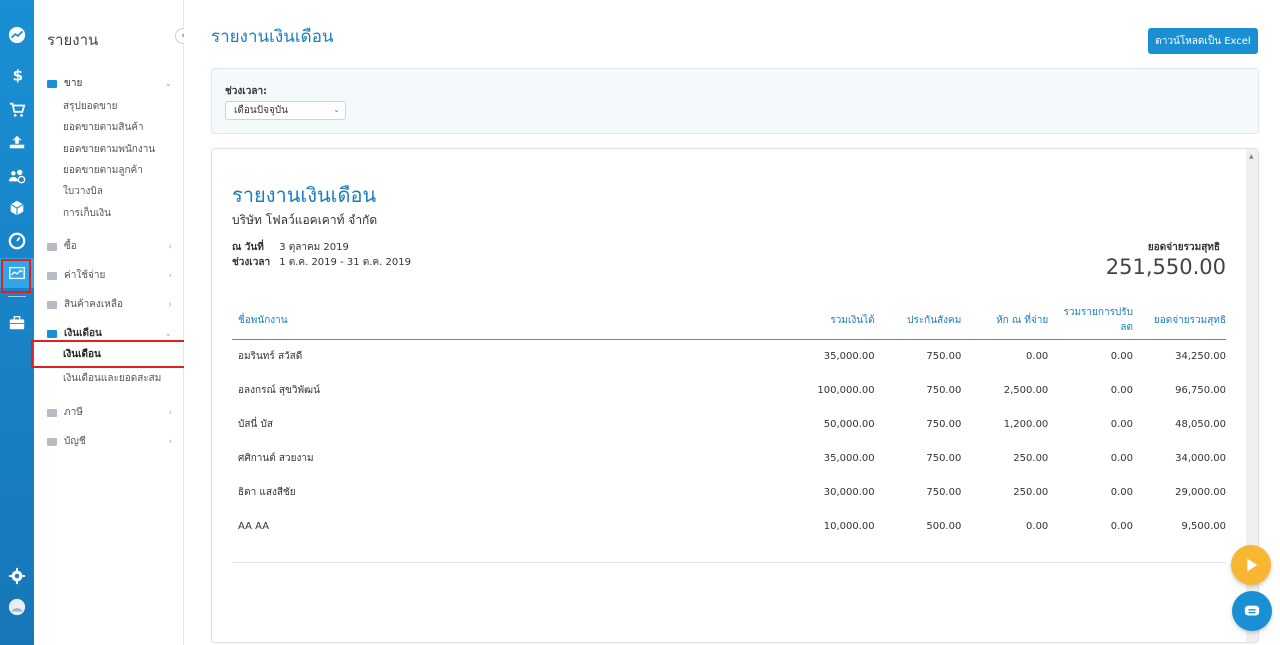  What do you see at coordinates (321, 262) in the screenshot?
I see `report-period-row: ช่วงเวลา 1 ต.ค. 2019 - 31 ต.ค. 2019` at bounding box center [321, 262].